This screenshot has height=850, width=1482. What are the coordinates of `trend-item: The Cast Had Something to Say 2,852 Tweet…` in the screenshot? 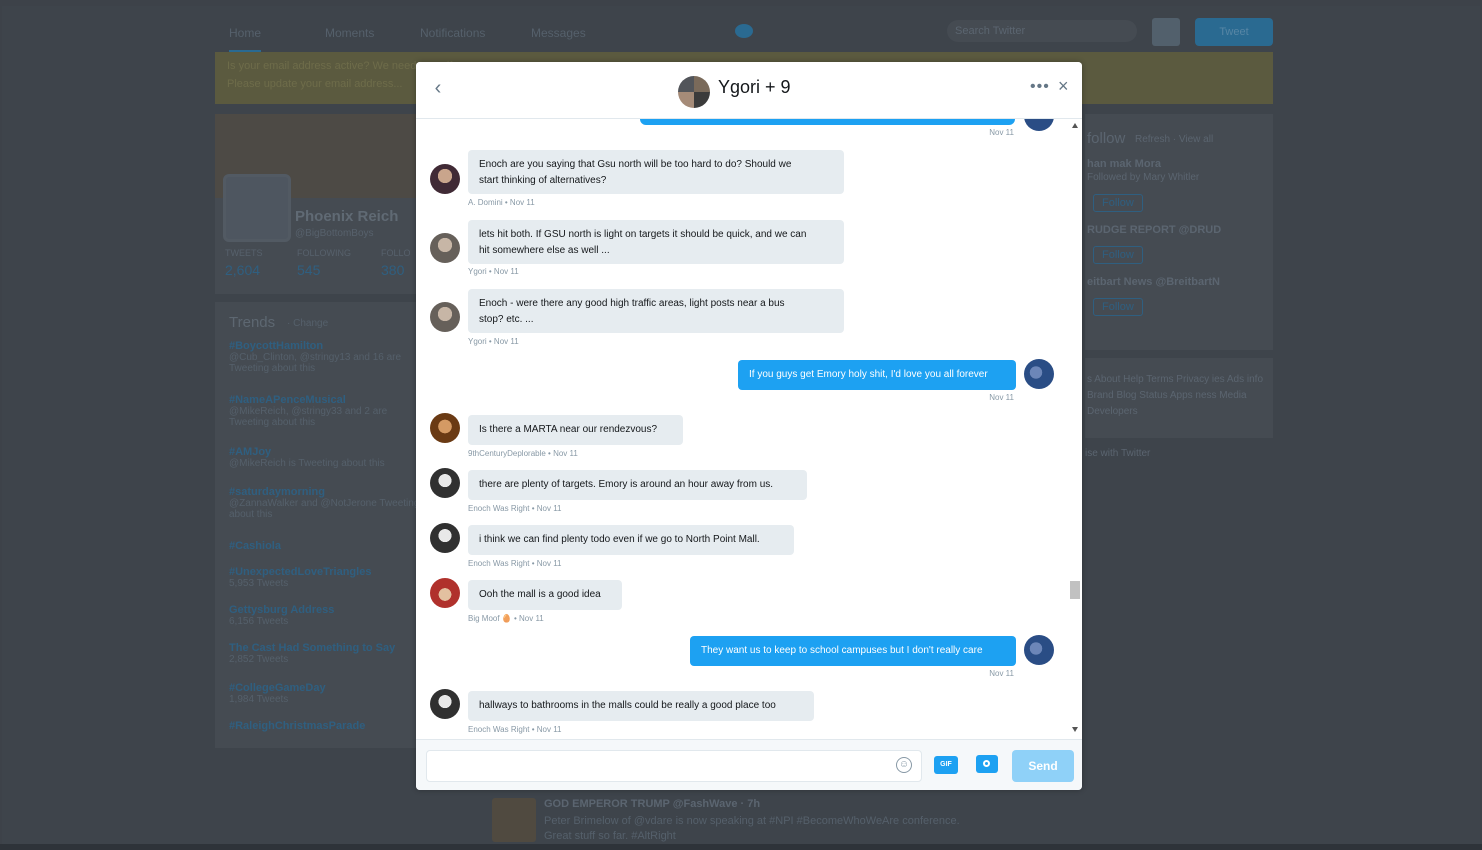 It's located at (312, 653).